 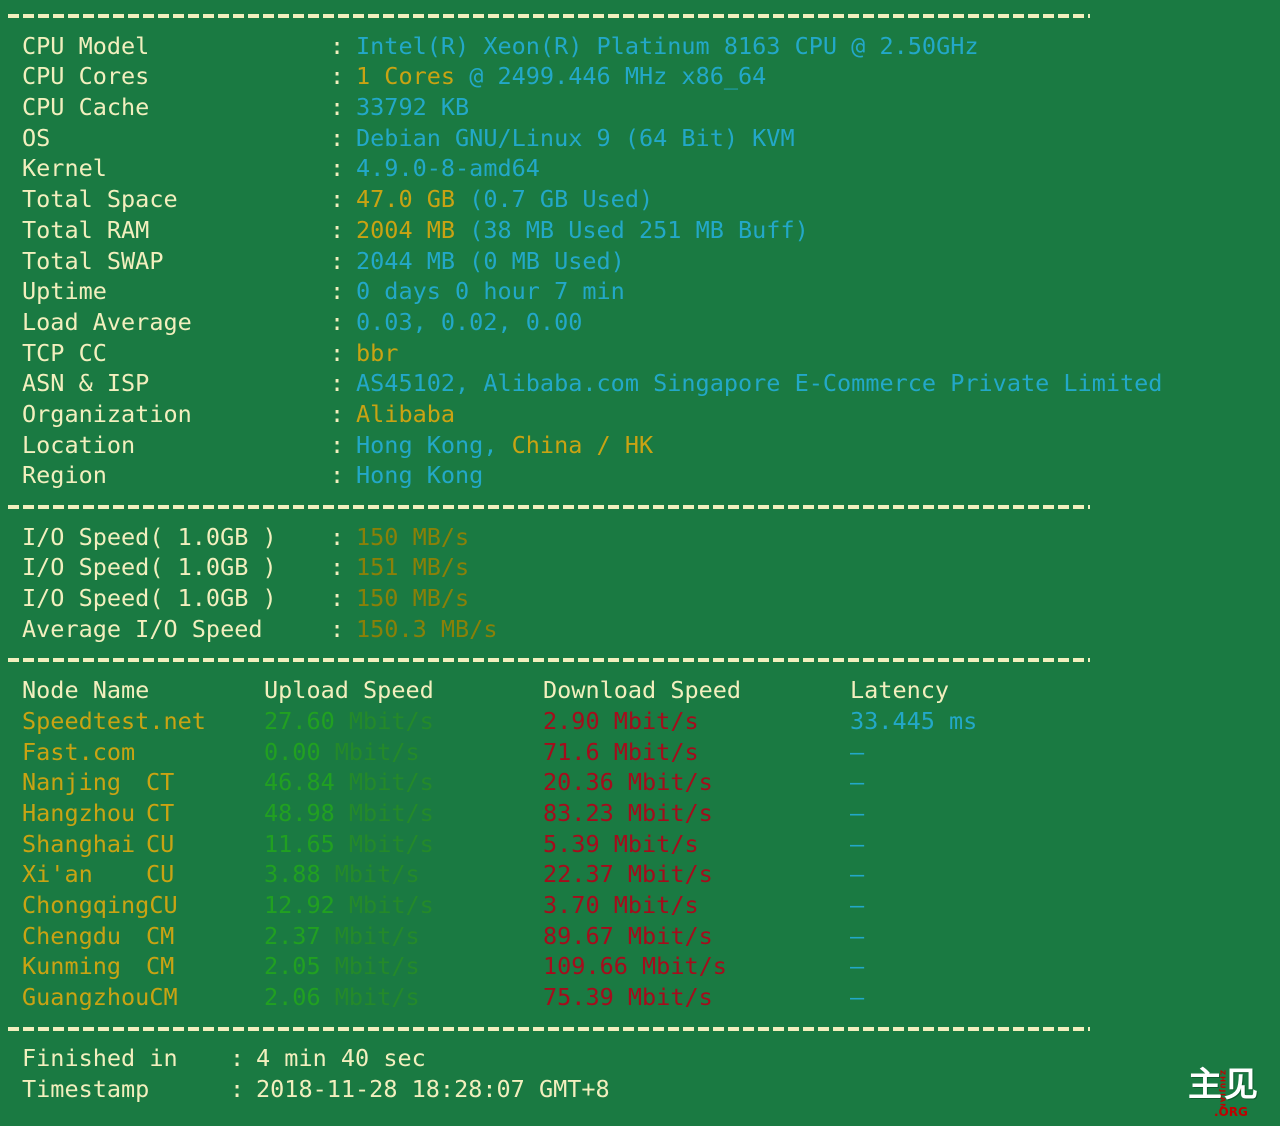 I want to click on download-speed-cell: 83.23 Mbit/s, so click(x=696, y=813).